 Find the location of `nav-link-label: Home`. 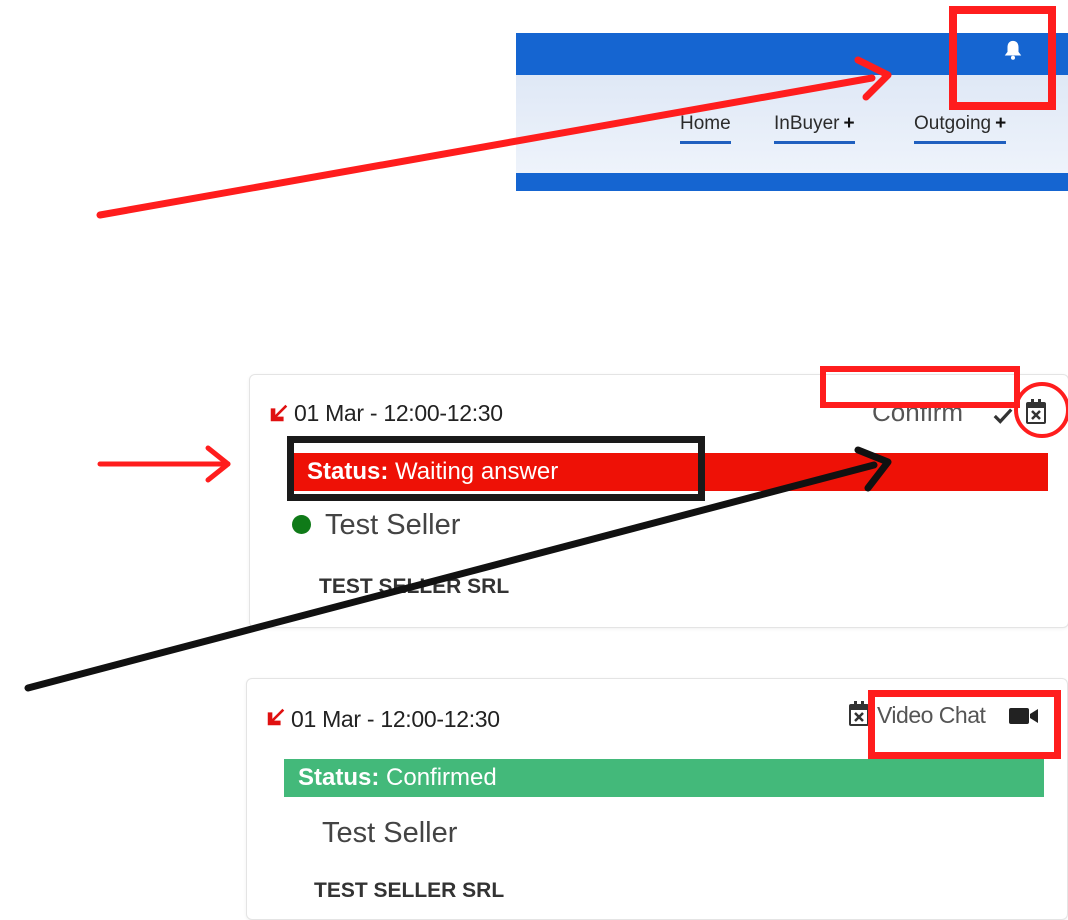

nav-link-label: Home is located at coordinates (705, 123).